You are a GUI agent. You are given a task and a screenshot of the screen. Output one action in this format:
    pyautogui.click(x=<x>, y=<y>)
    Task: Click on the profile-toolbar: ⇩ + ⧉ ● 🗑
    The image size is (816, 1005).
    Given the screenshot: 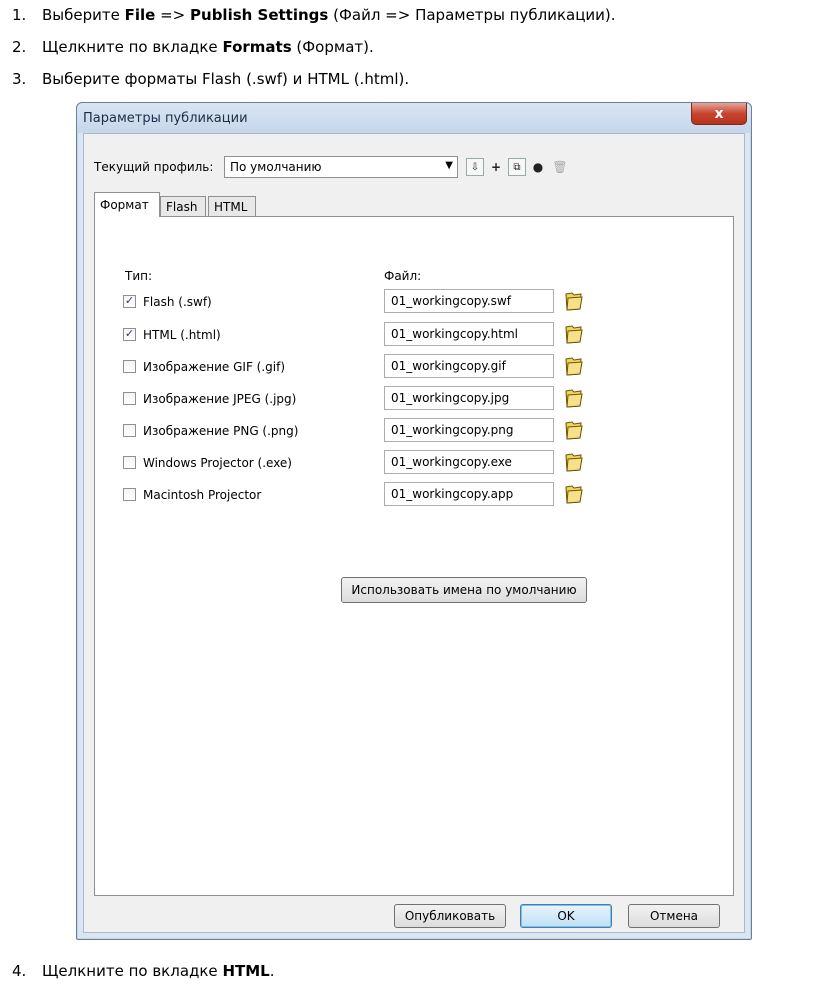 What is the action you would take?
    pyautogui.click(x=518, y=167)
    